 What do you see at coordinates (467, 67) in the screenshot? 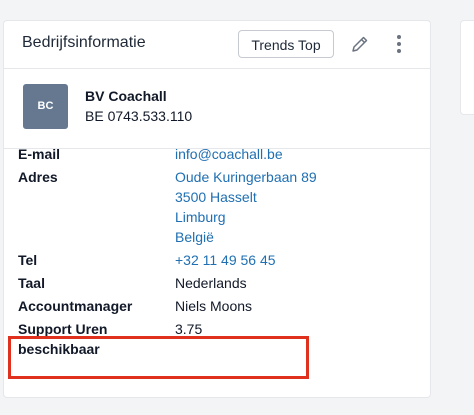
I see `adjacent-card-edge` at bounding box center [467, 67].